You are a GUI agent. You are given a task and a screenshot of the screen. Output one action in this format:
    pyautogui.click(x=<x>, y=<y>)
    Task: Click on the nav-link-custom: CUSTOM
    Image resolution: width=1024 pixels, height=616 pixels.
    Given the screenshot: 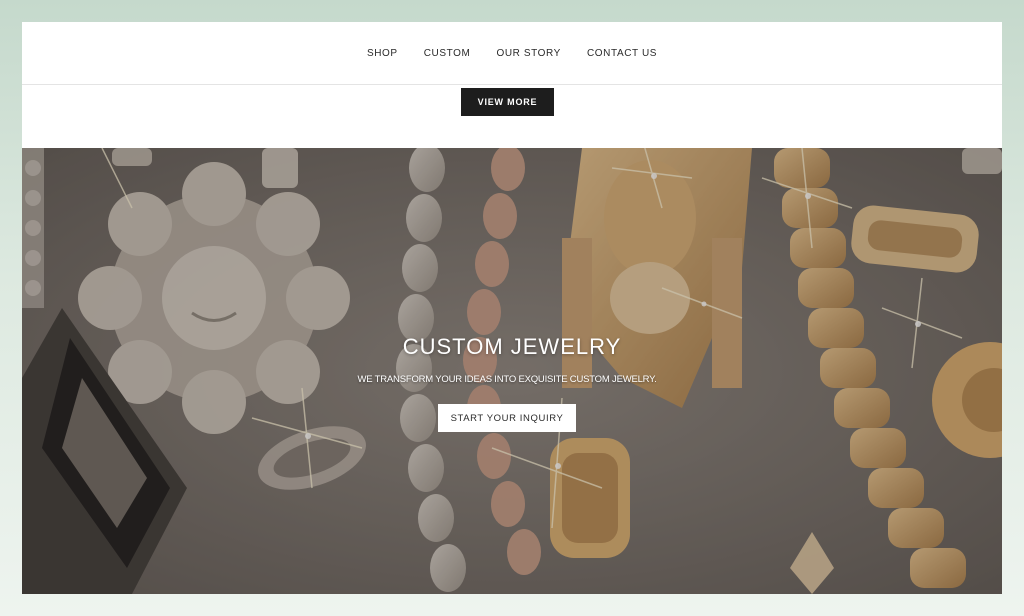 What is the action you would take?
    pyautogui.click(x=447, y=53)
    